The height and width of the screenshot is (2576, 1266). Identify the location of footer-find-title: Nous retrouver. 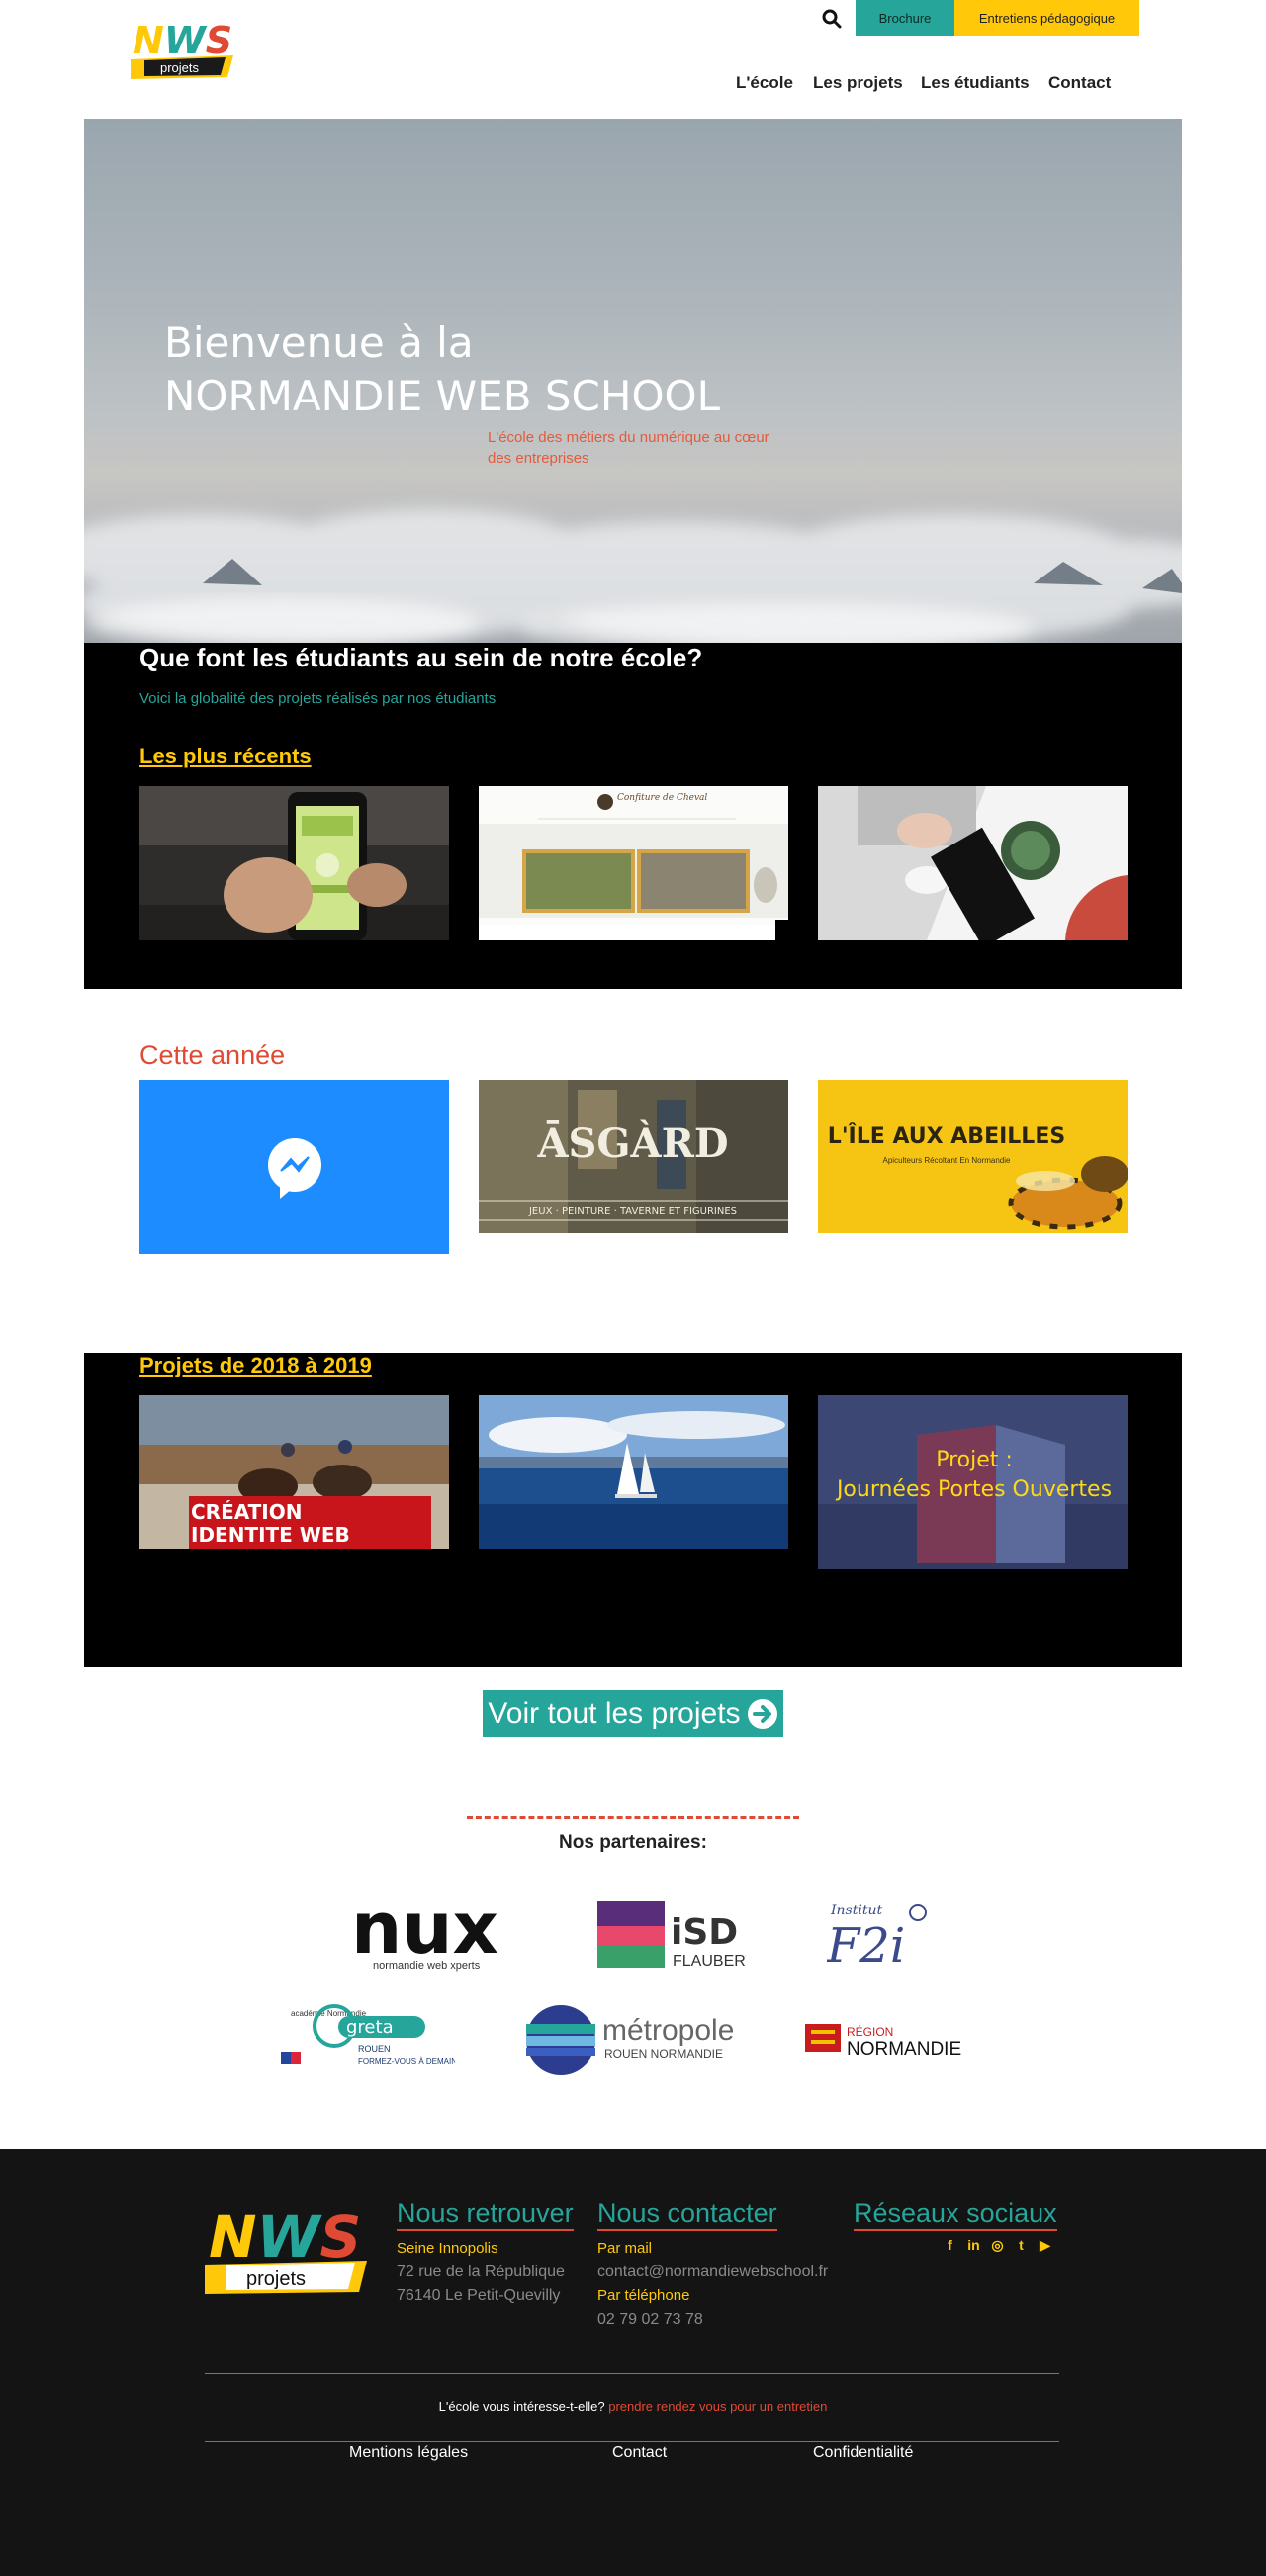
(485, 2214).